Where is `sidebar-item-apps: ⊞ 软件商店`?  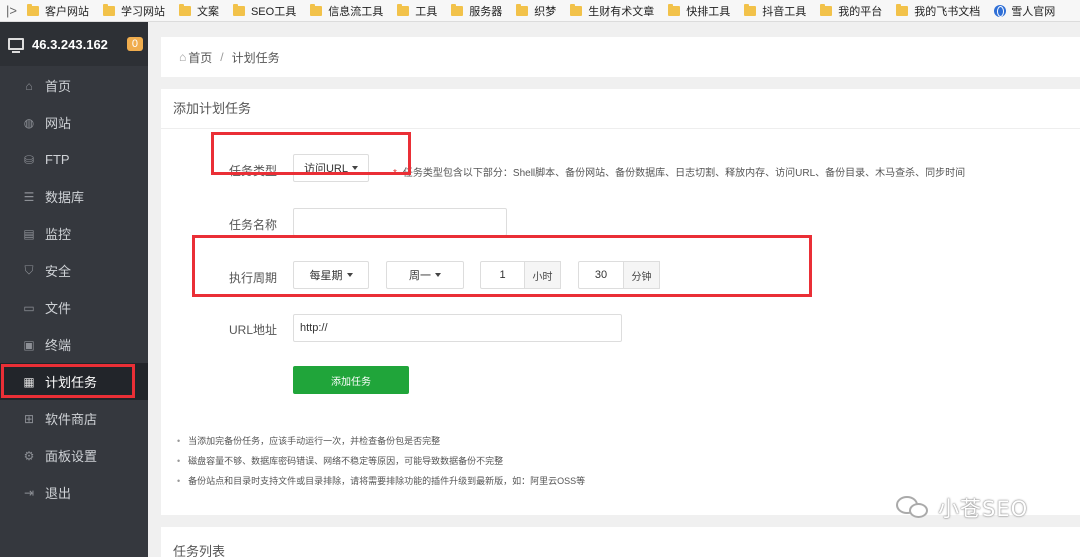
sidebar-item-apps: ⊞ 软件商店 is located at coordinates (74, 418).